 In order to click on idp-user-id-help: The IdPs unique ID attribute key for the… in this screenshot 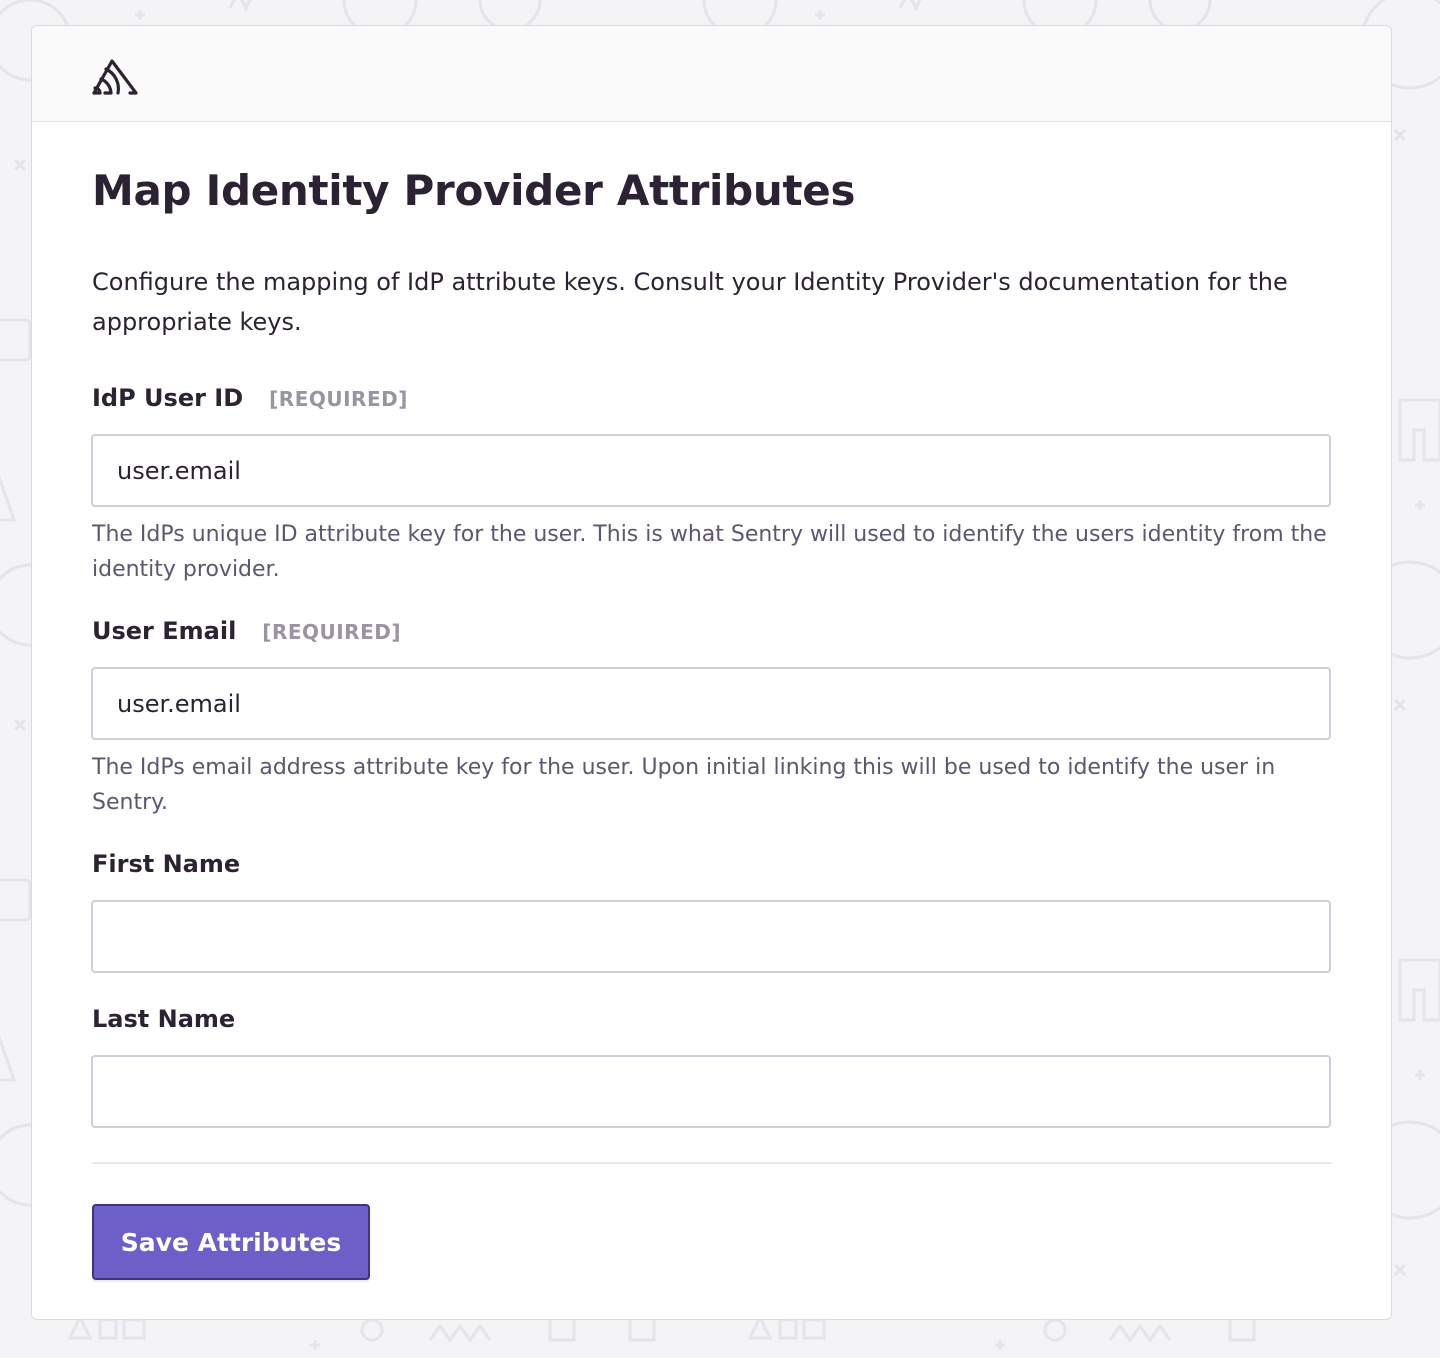, I will do `click(709, 552)`.